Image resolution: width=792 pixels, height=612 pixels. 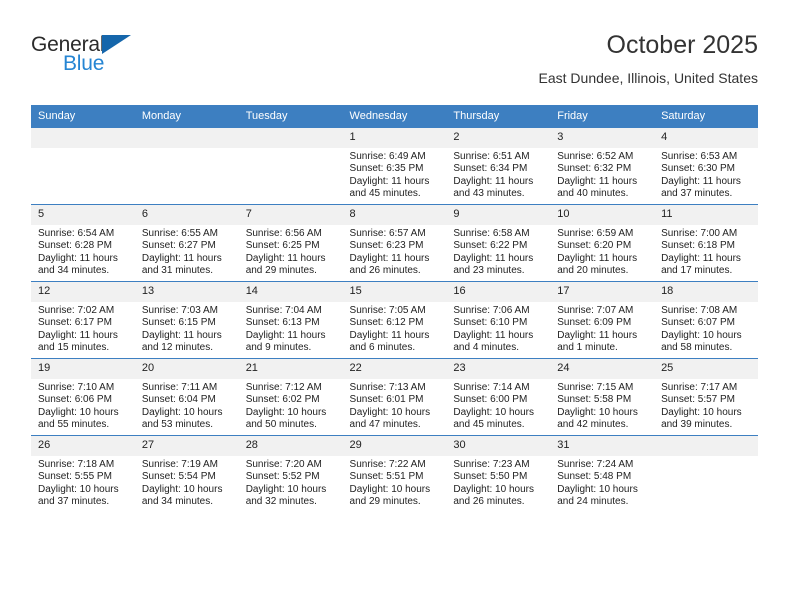 What do you see at coordinates (83, 369) in the screenshot?
I see `day-number: 19` at bounding box center [83, 369].